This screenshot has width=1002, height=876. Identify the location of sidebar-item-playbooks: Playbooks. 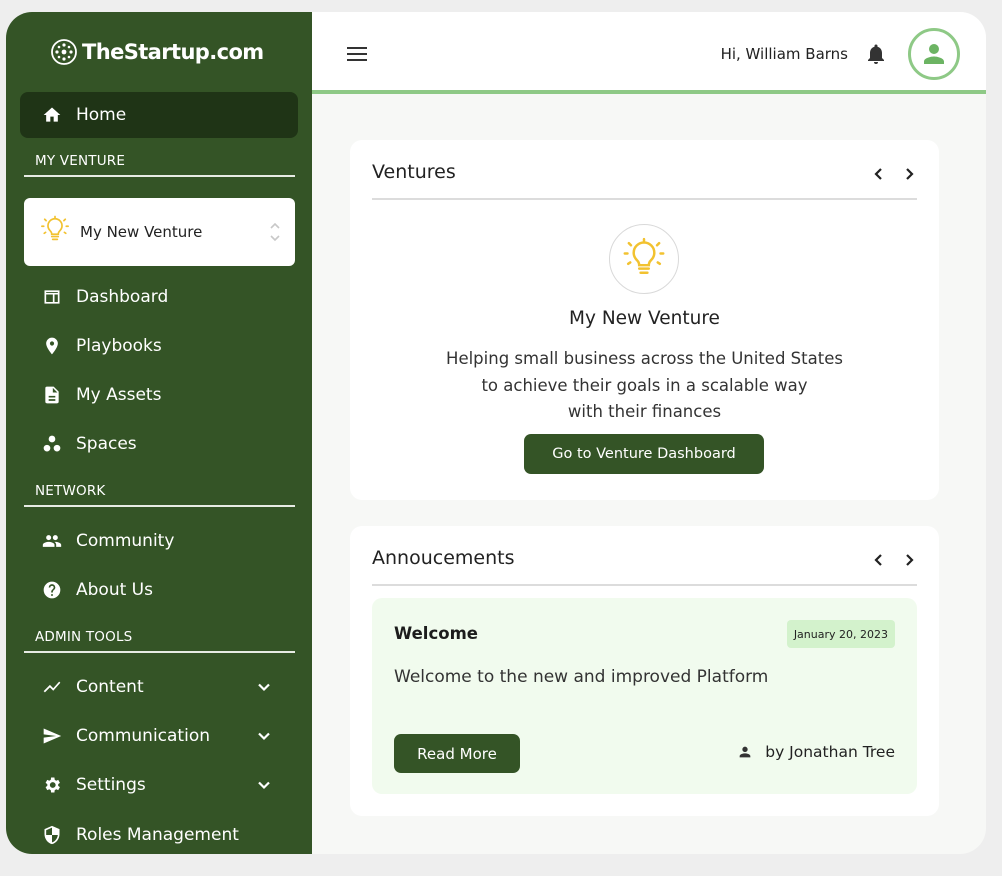
(159, 346).